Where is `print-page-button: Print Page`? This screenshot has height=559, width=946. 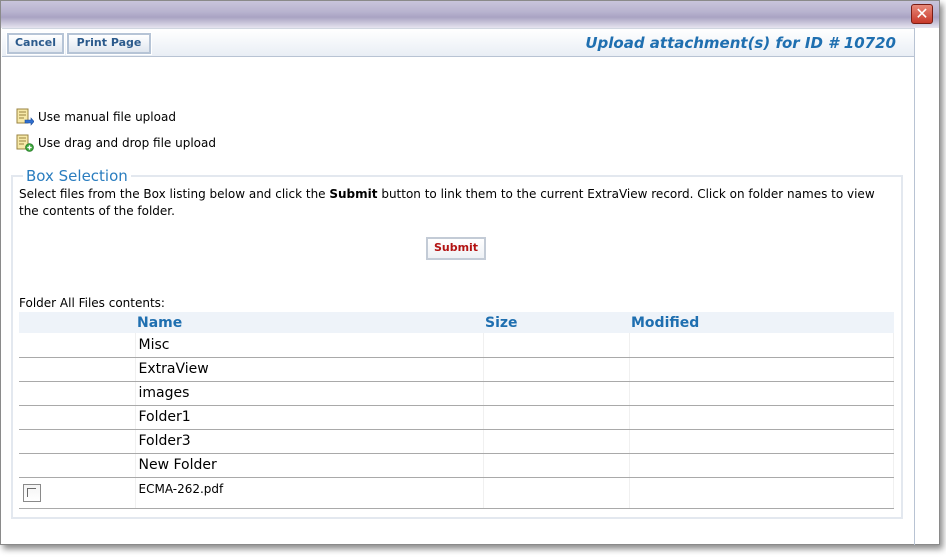 print-page-button: Print Page is located at coordinates (109, 43).